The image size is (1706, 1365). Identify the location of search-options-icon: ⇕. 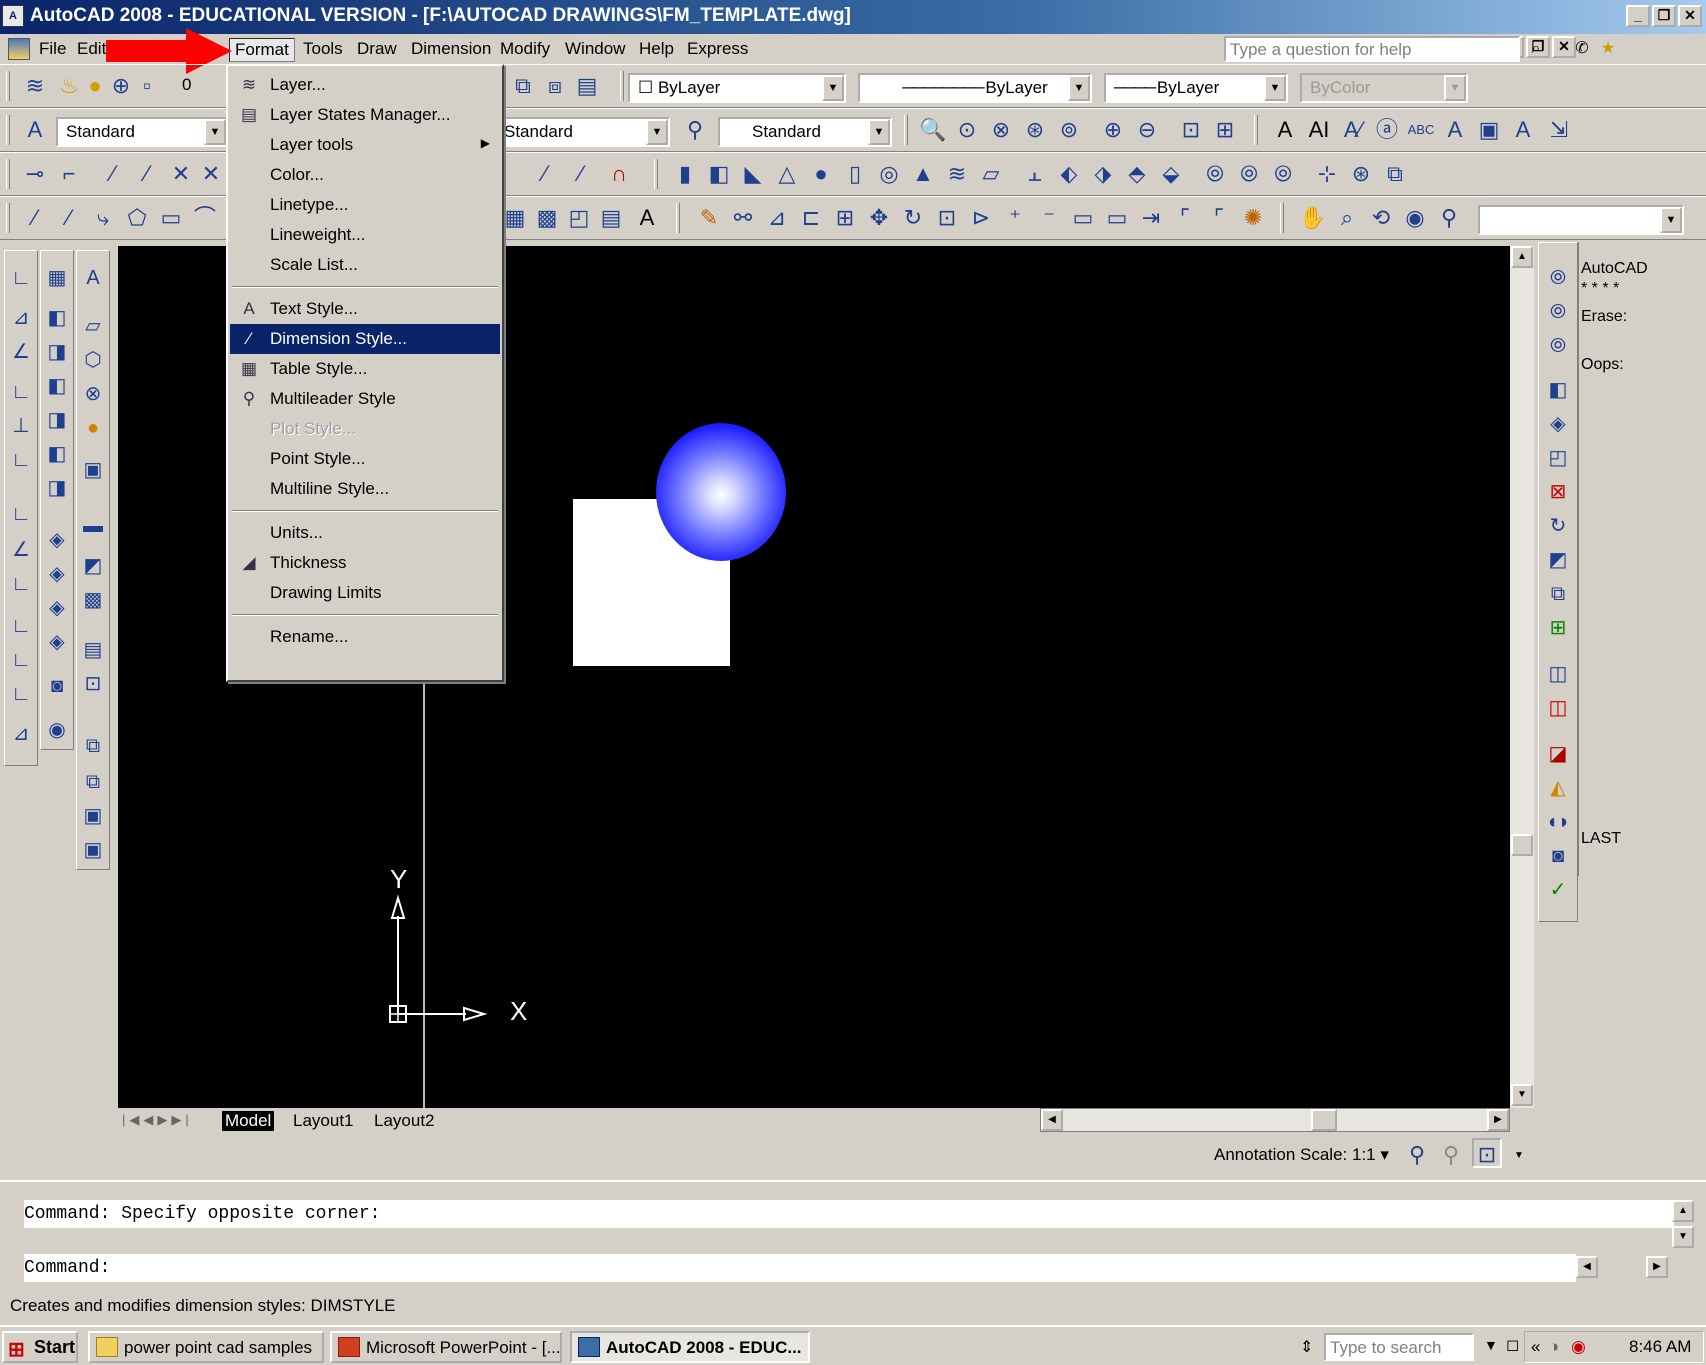
(1306, 1347).